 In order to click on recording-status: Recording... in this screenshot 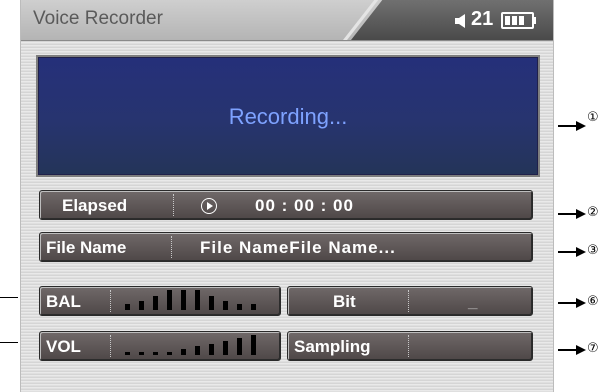, I will do `click(288, 116)`.